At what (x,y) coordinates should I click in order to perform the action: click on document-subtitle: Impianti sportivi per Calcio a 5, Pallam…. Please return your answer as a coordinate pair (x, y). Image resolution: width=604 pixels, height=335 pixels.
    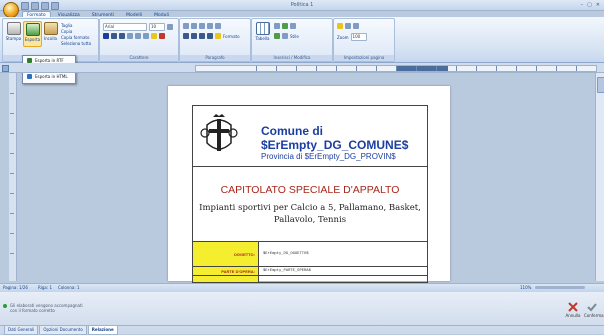
    Looking at the image, I should click on (310, 214).